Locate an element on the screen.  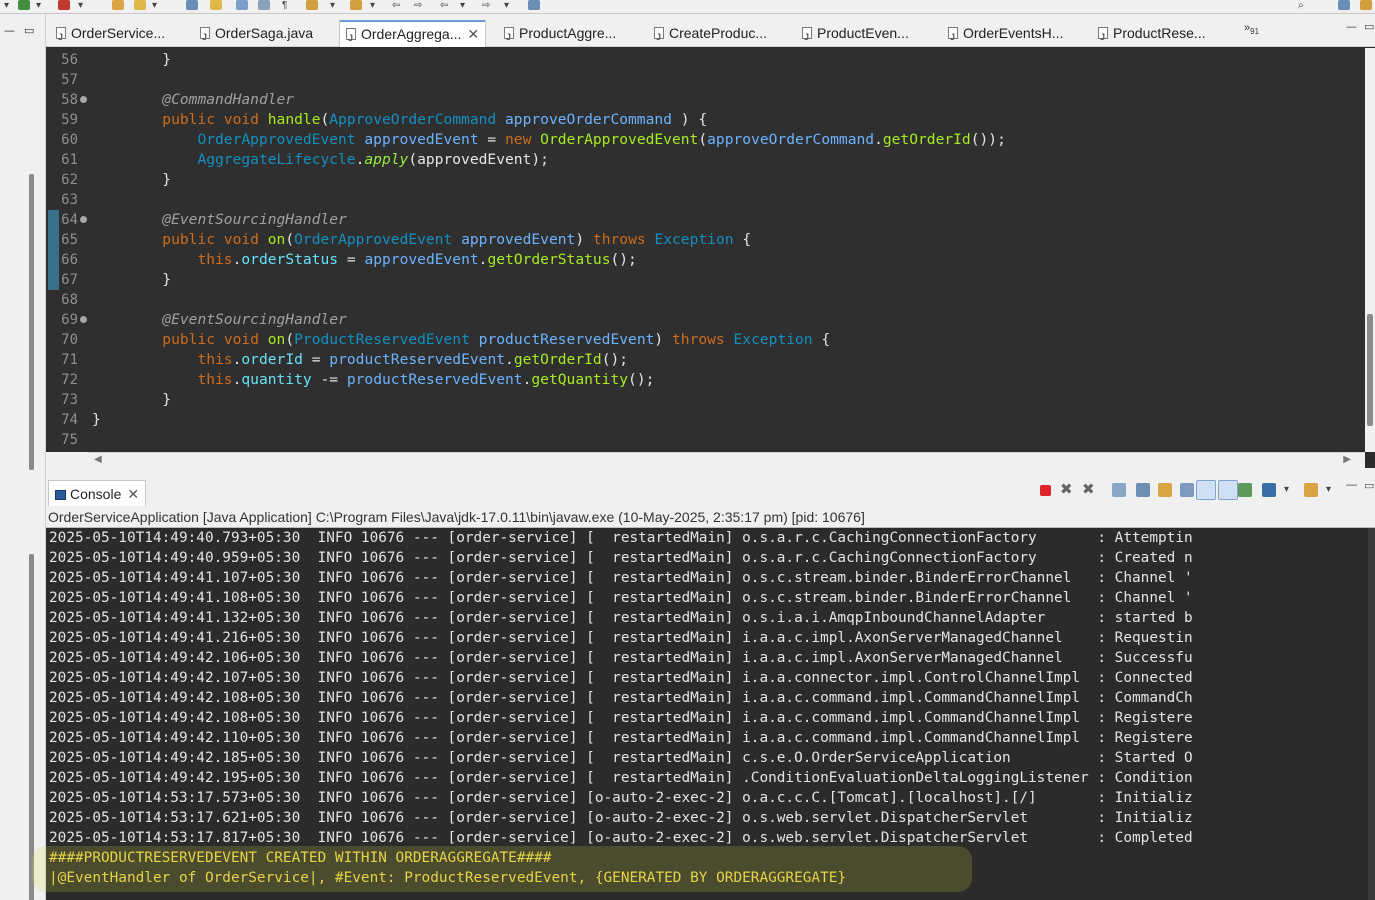
left-scrollbar-lower is located at coordinates (31, 727).